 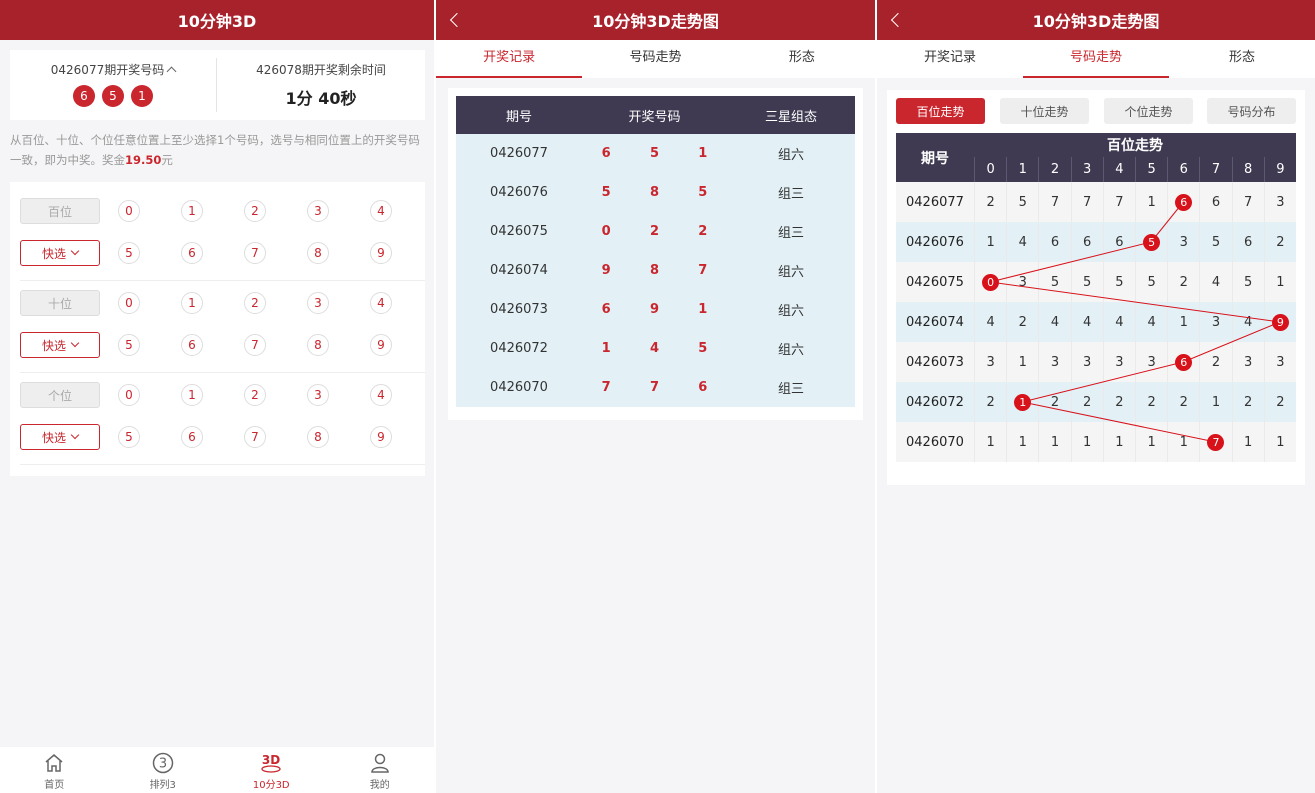 What do you see at coordinates (1096, 402) in the screenshot?
I see `table-row: 0426072 2 1 2 2 2 2 2 1 2 2` at bounding box center [1096, 402].